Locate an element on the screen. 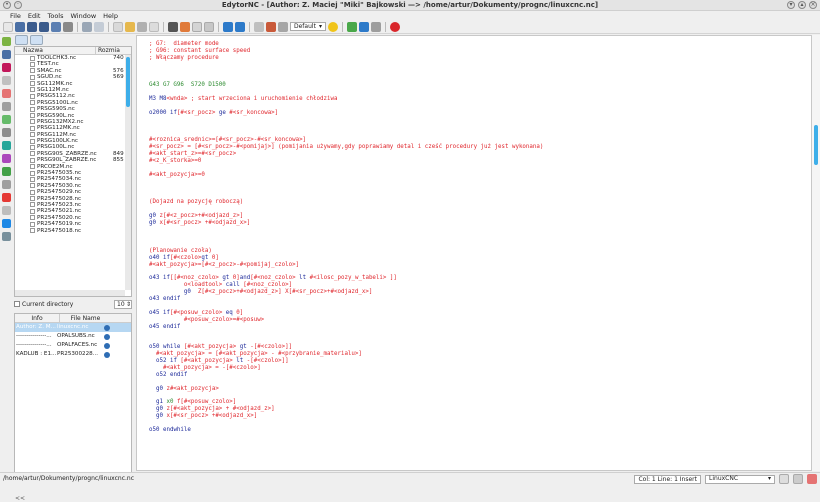 Image resolution: width=820 pixels, height=502 pixels. calculator-icon is located at coordinates (197, 26).